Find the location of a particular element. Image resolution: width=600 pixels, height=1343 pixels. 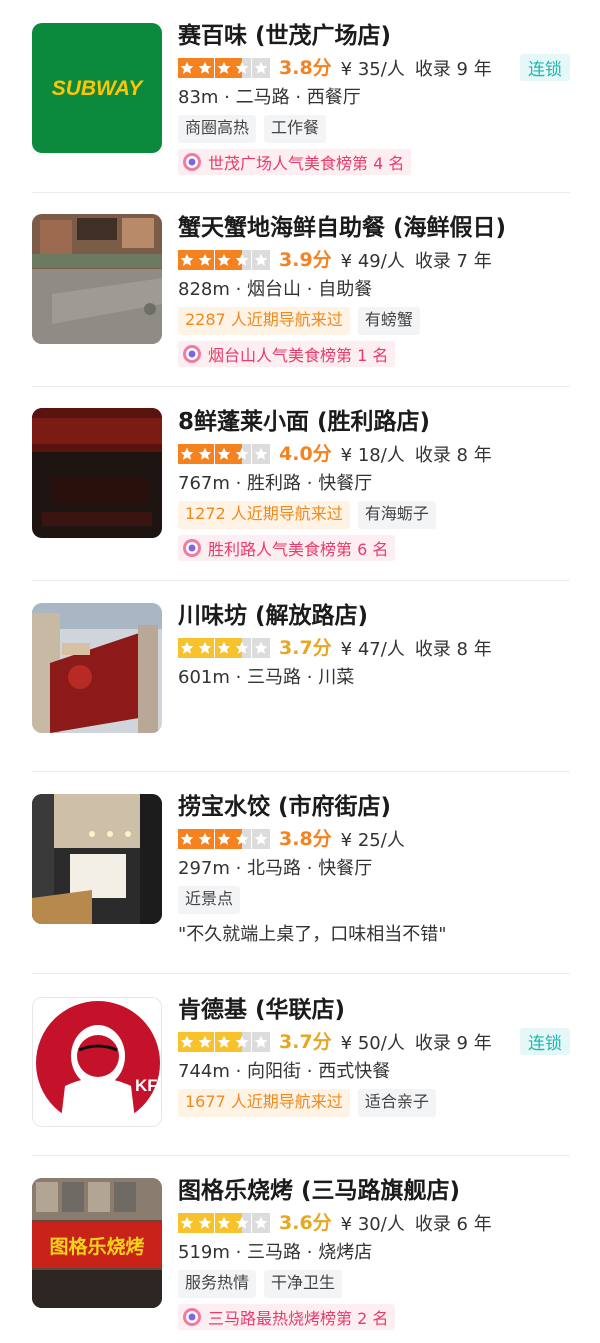

bbq-sign-text: 图格乐烧烤 is located at coordinates (96, 1246).